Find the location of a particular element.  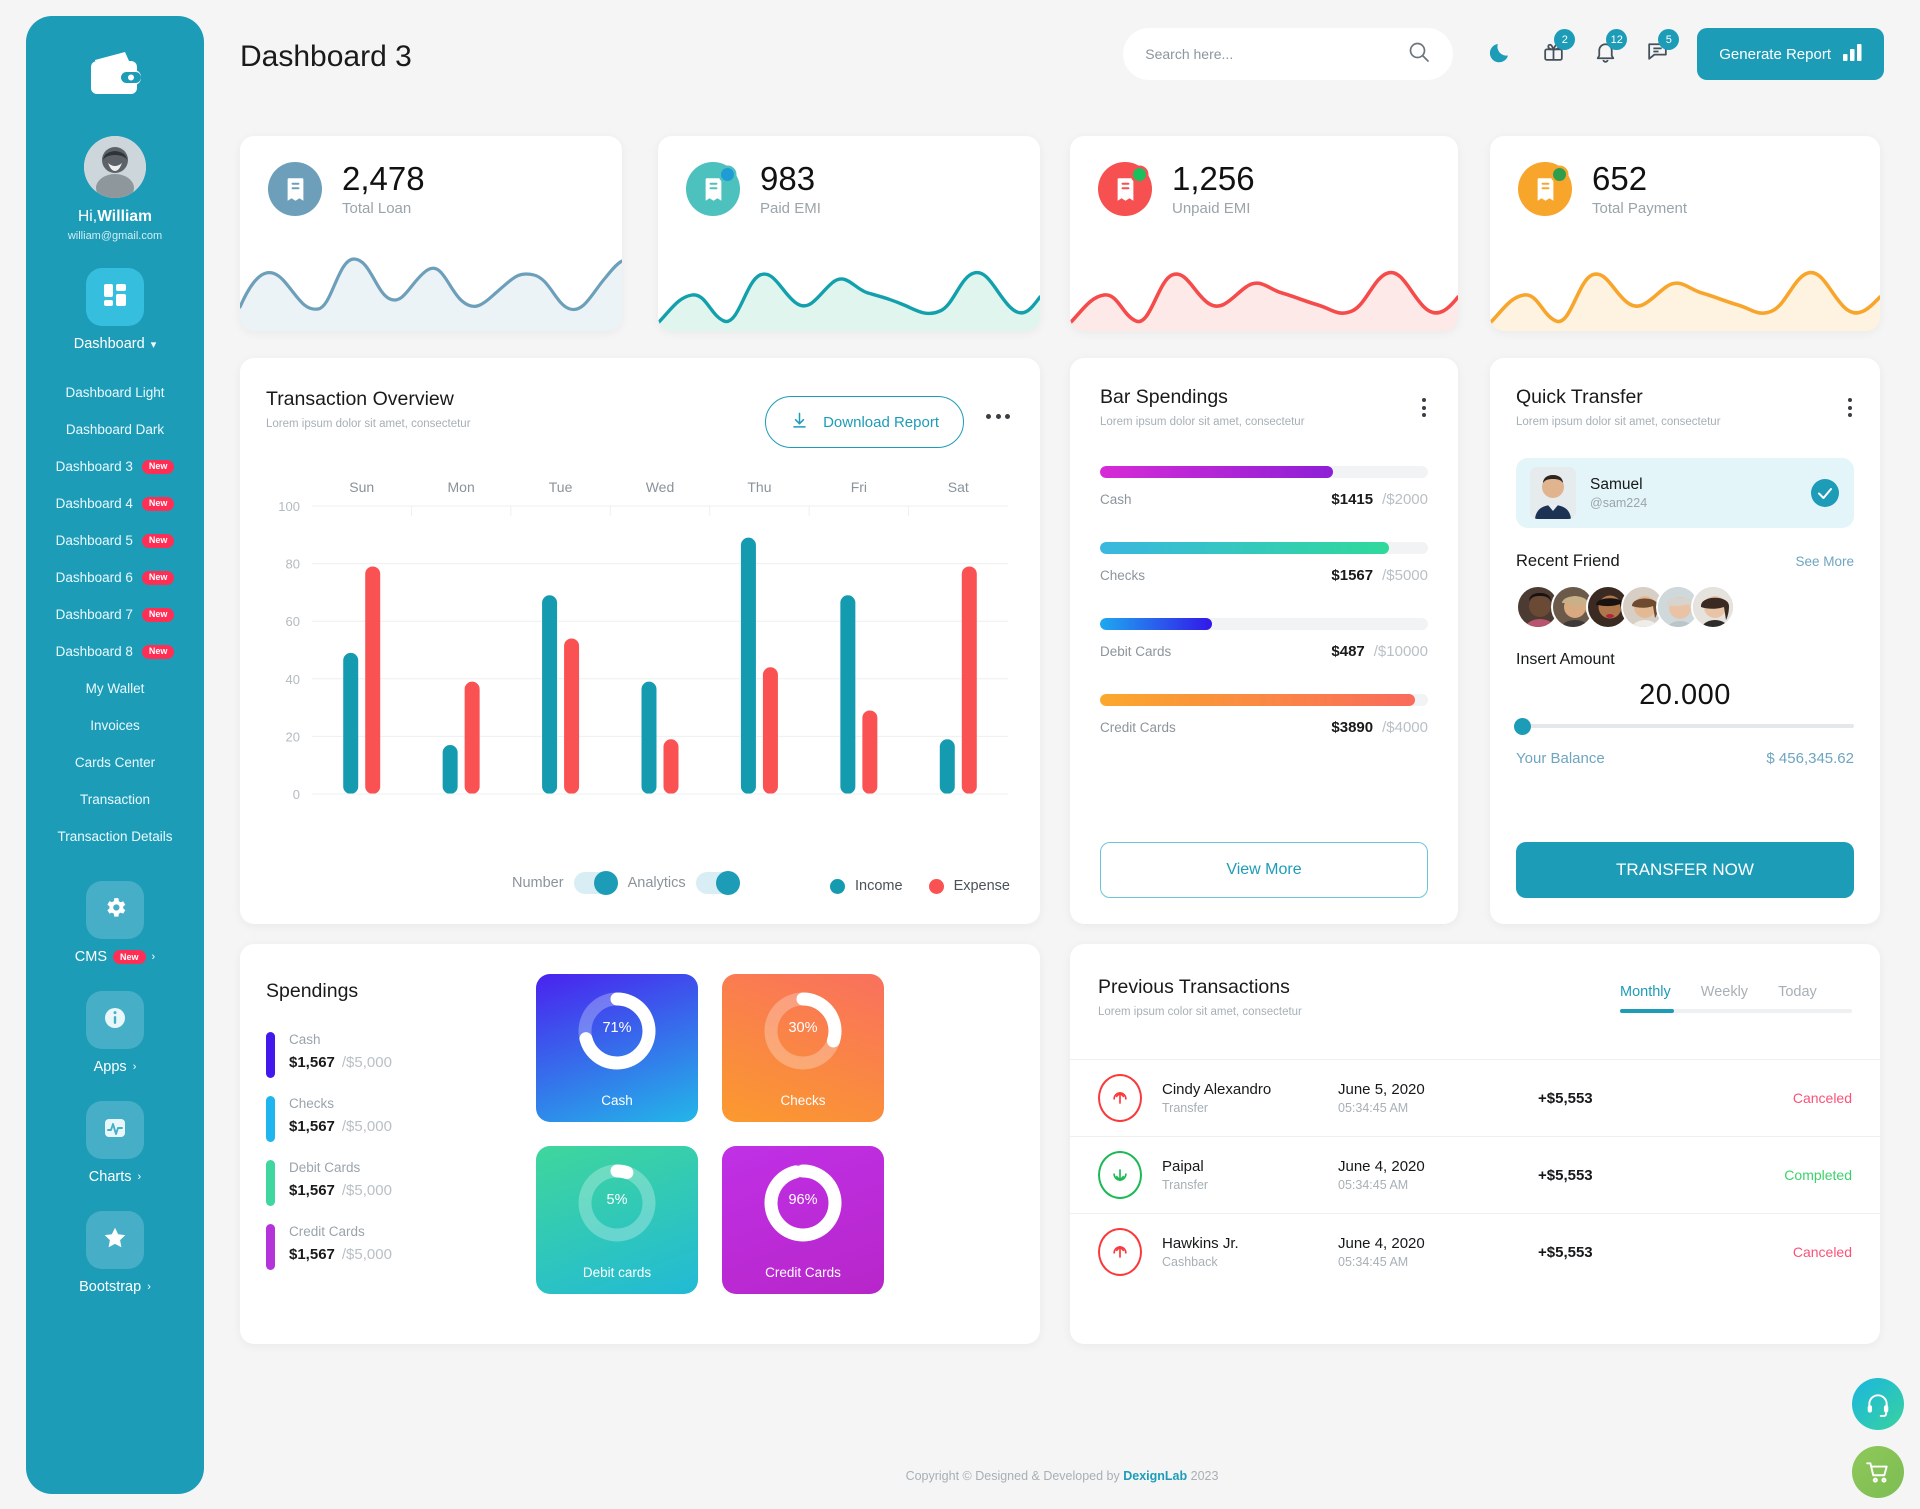

dark-mode-toggle is located at coordinates (1501, 54).